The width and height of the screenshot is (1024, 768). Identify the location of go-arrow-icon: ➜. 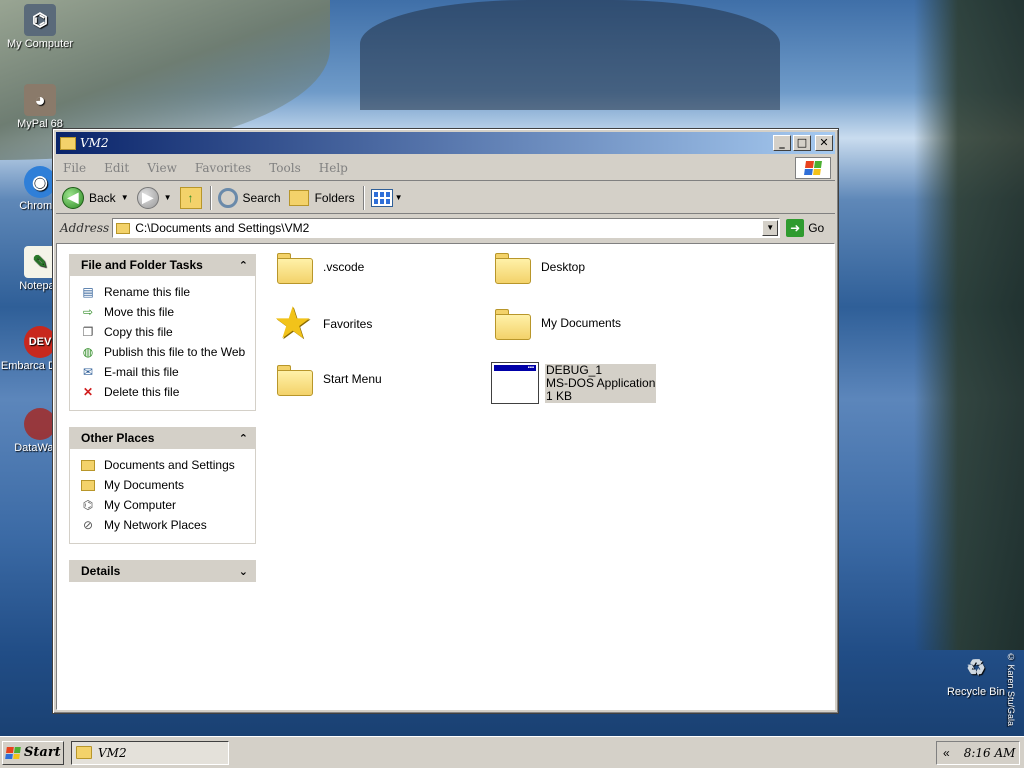
(795, 228).